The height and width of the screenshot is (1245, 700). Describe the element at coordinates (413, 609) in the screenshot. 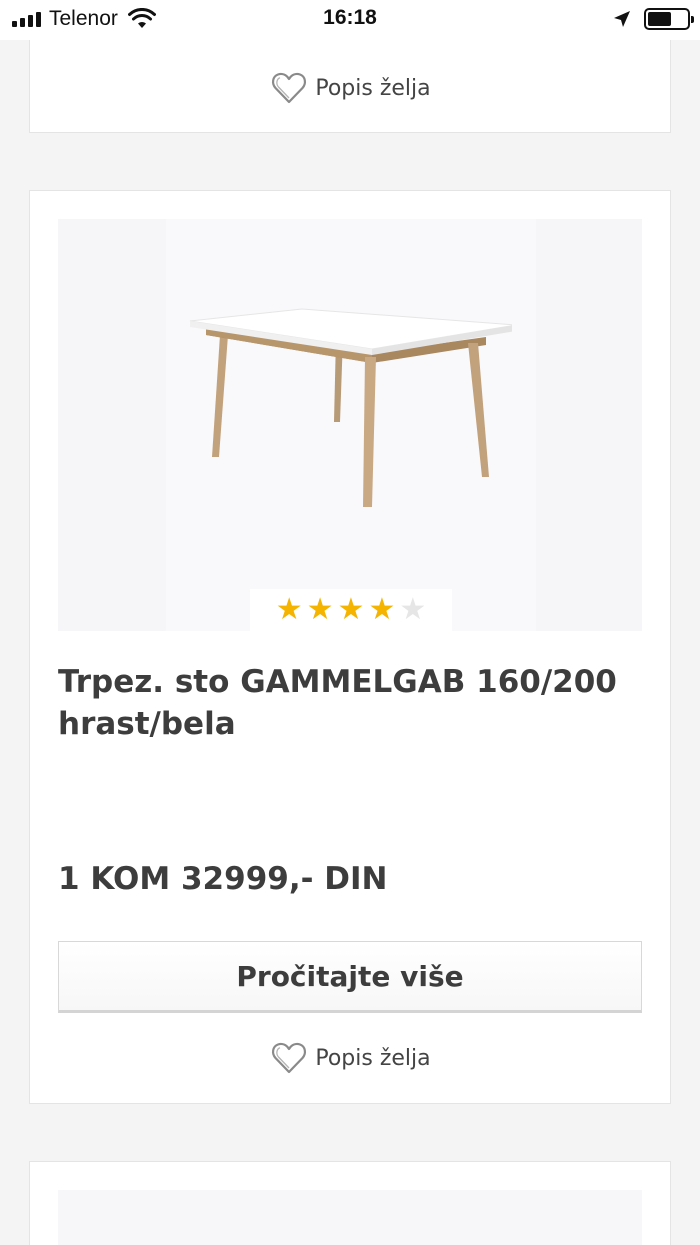

I see `star-empty-icon: ★` at that location.